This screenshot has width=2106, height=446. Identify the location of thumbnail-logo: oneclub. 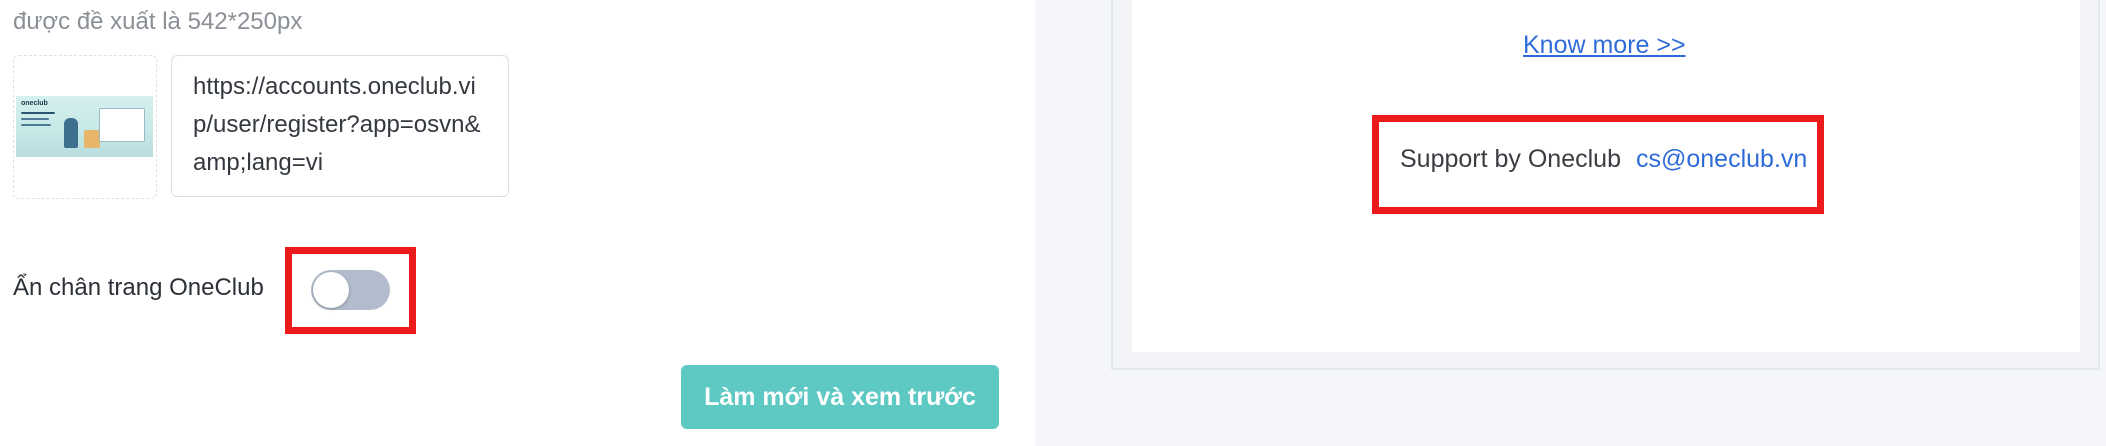
(34, 103).